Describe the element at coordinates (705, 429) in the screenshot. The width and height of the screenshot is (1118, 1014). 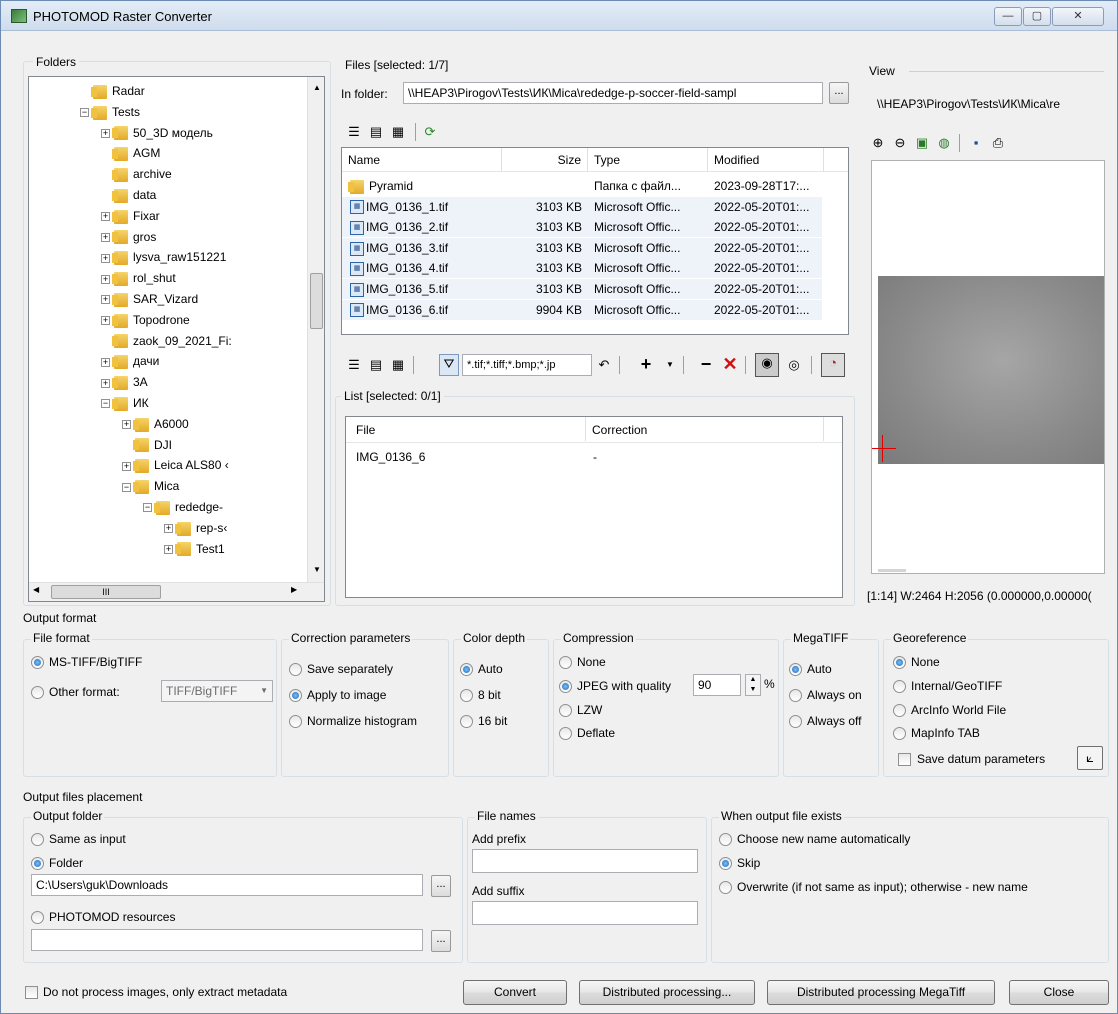
I see `col-correction: Correction` at that location.